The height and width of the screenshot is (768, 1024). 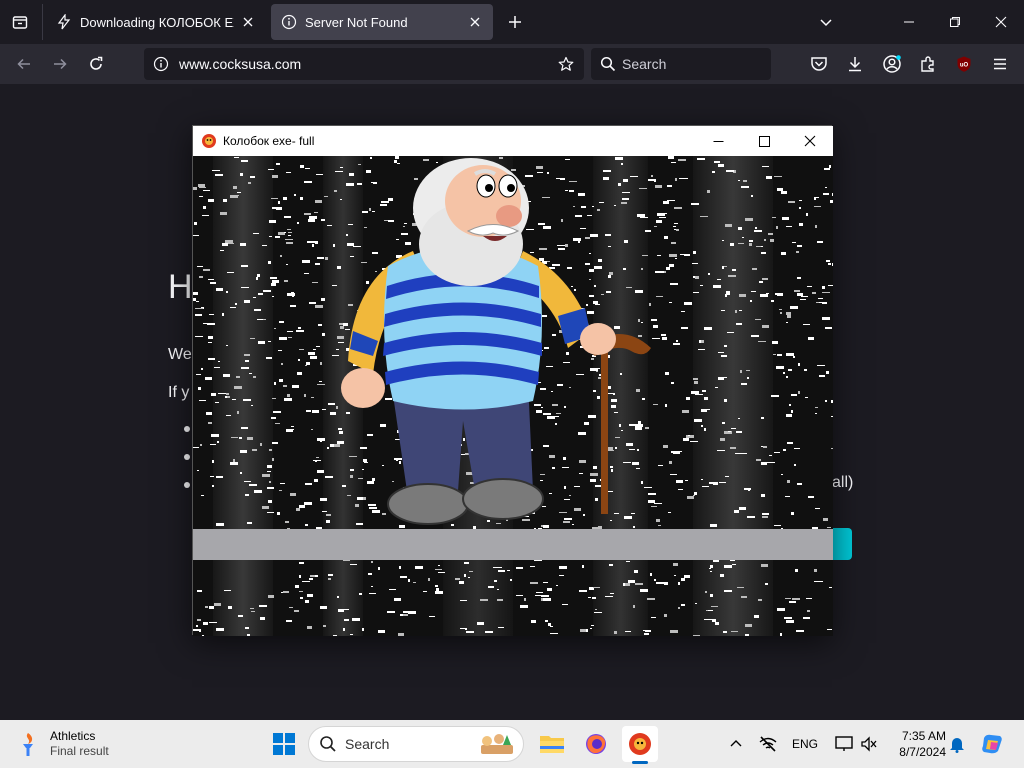 What do you see at coordinates (96, 64) in the screenshot?
I see `reload-icon` at bounding box center [96, 64].